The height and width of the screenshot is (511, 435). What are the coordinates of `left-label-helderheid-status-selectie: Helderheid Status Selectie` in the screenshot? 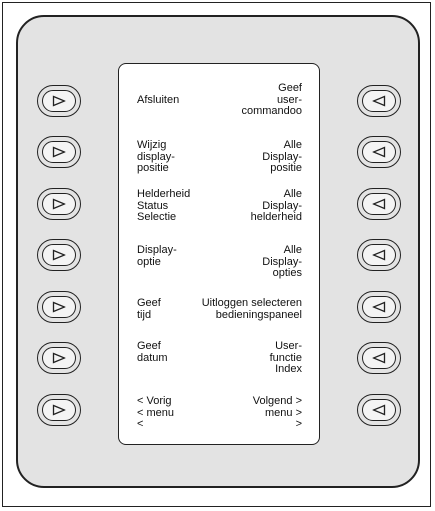 It's located at (164, 205).